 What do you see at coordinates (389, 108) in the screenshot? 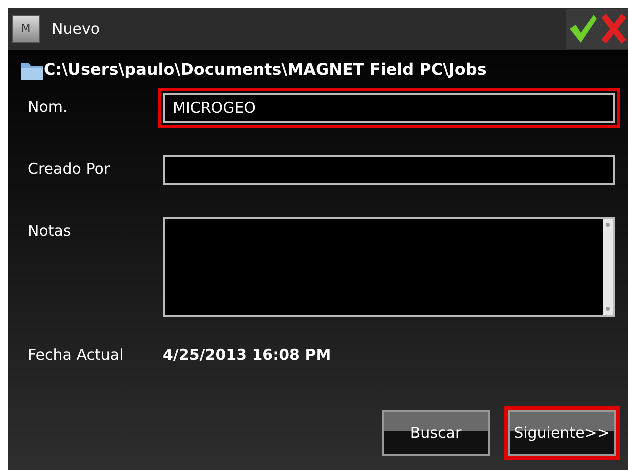
I see `text-field: MICROGEO` at bounding box center [389, 108].